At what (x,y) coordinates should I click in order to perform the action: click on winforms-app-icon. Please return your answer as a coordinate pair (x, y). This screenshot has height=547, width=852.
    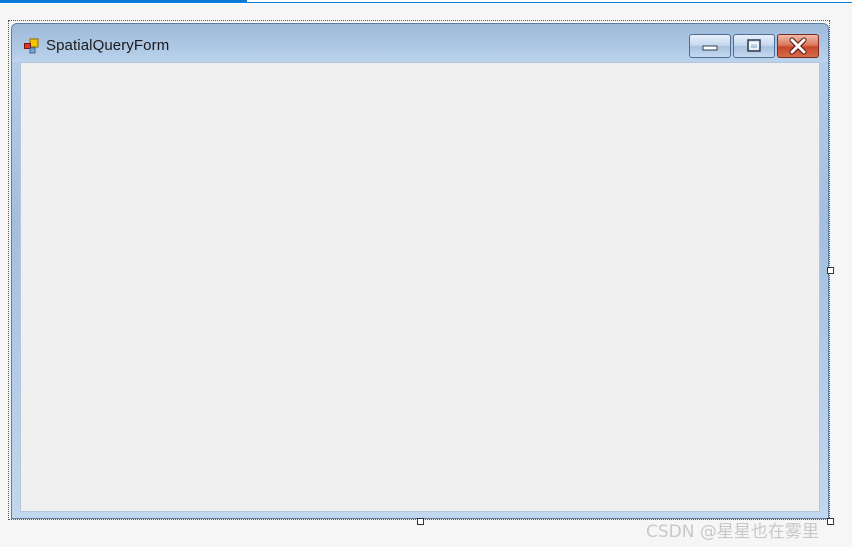
    Looking at the image, I should click on (31, 46).